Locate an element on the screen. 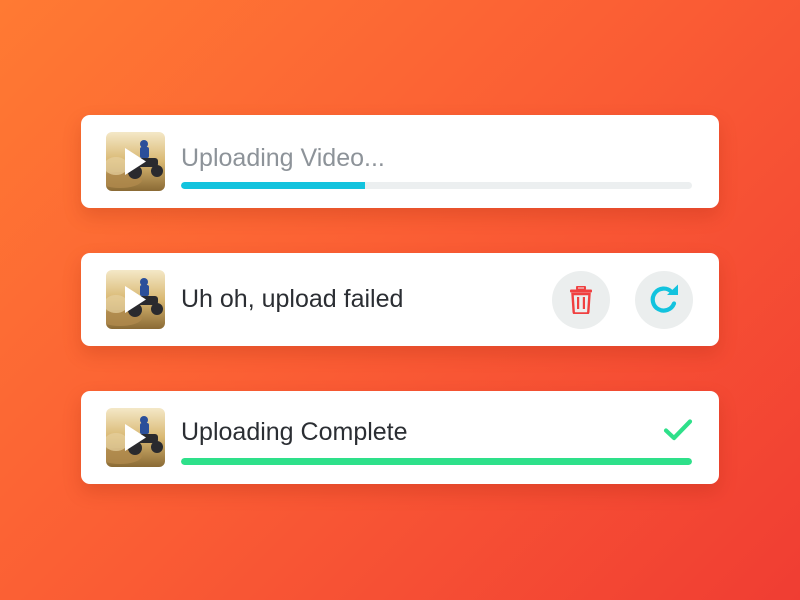 The image size is (800, 600). retry-button is located at coordinates (664, 300).